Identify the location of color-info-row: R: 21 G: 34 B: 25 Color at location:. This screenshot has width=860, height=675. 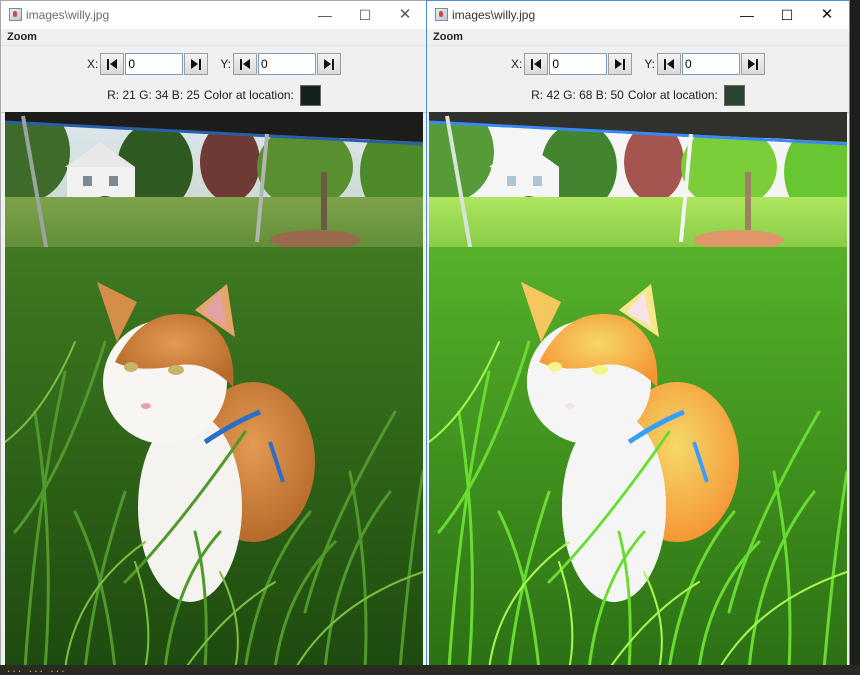
(214, 95).